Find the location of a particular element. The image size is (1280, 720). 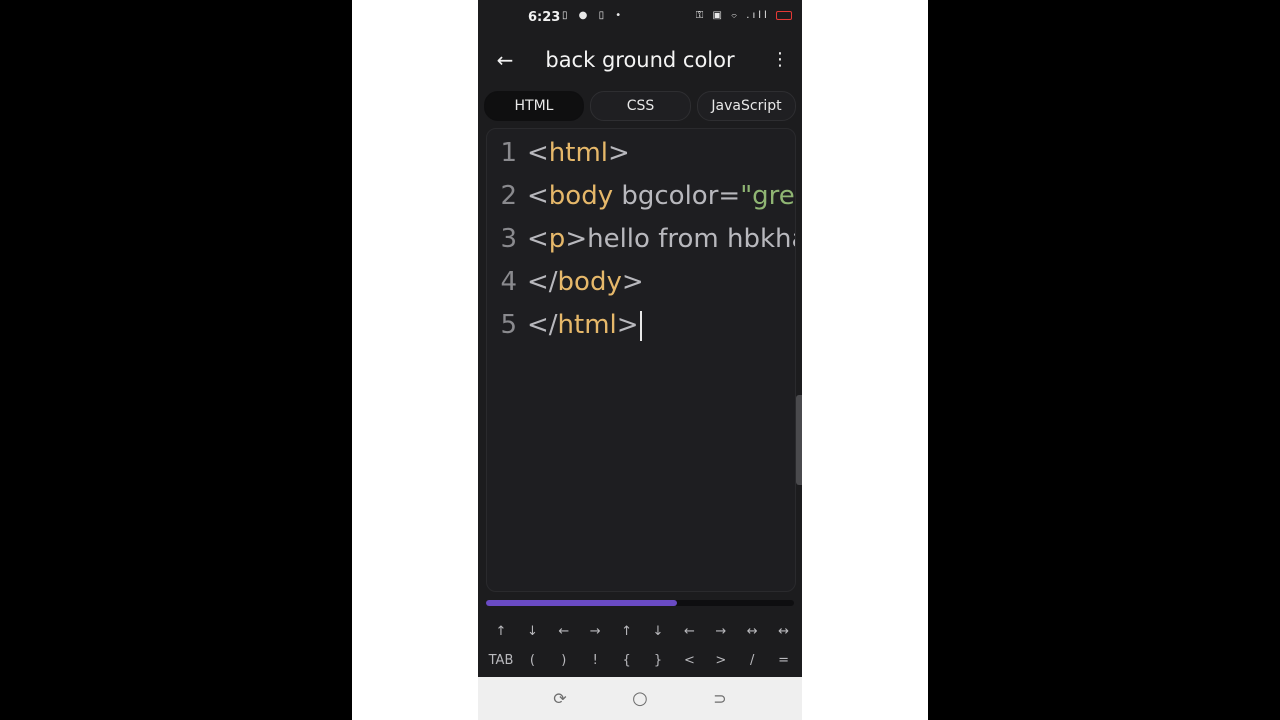

code-text: <p>hello from hbkha is located at coordinates (661, 239).